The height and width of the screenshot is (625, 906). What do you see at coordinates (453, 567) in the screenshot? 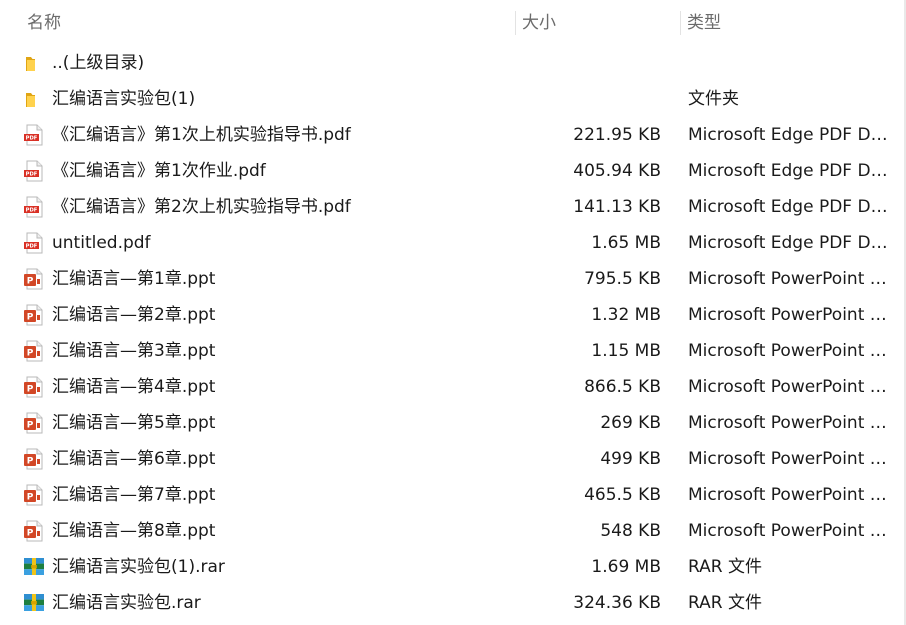
I see `file-row: 汇编语言实验包(1).rar 1.69 MB RAR 文件` at bounding box center [453, 567].